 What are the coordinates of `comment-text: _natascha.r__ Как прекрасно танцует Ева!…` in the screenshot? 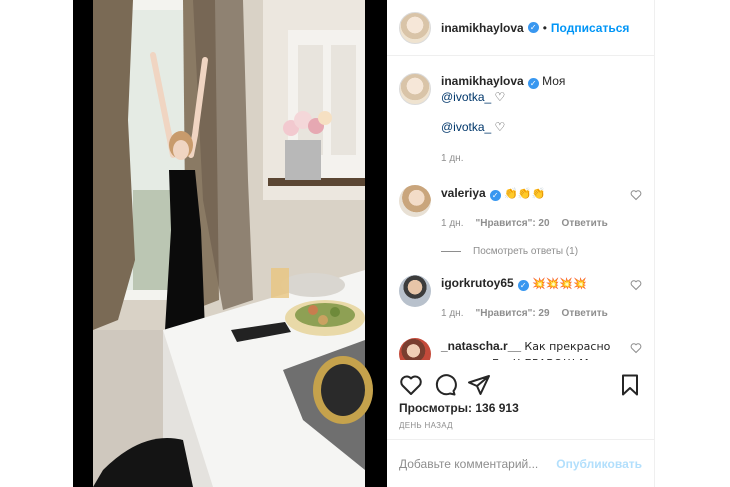 It's located at (529, 349).